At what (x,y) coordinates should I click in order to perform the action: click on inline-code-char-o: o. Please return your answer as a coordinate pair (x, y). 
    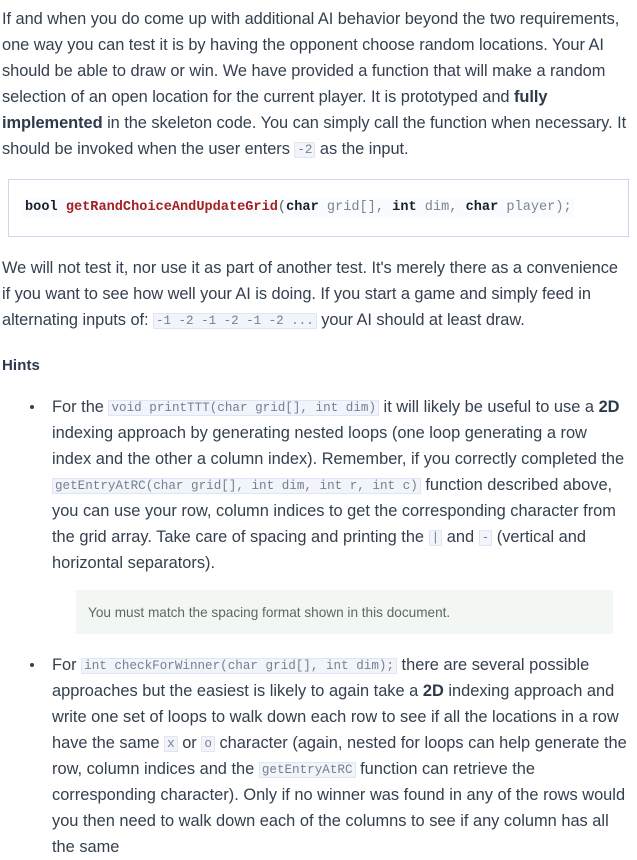
    Looking at the image, I should click on (208, 744).